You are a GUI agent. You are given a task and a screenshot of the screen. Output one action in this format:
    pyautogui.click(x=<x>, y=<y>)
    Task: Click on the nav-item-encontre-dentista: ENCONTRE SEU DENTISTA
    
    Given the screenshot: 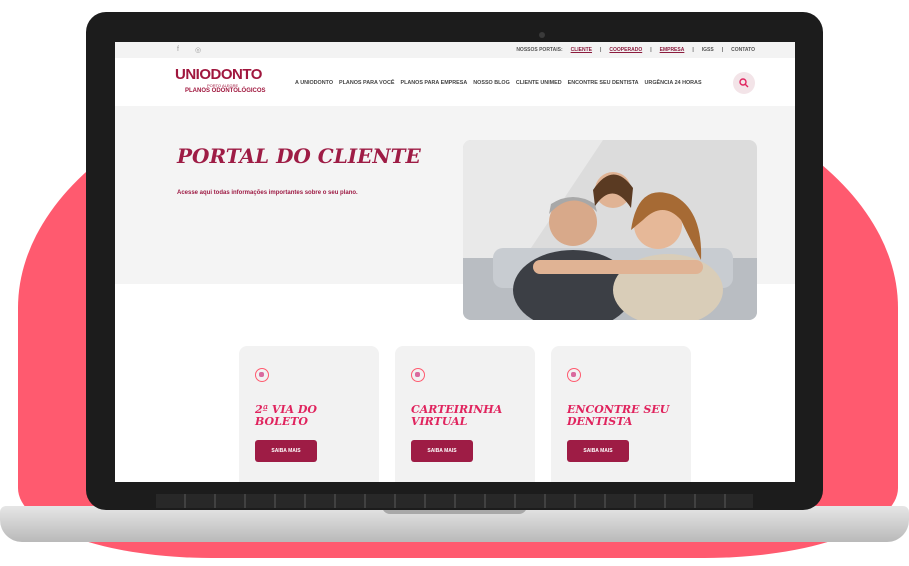 What is the action you would take?
    pyautogui.click(x=603, y=83)
    